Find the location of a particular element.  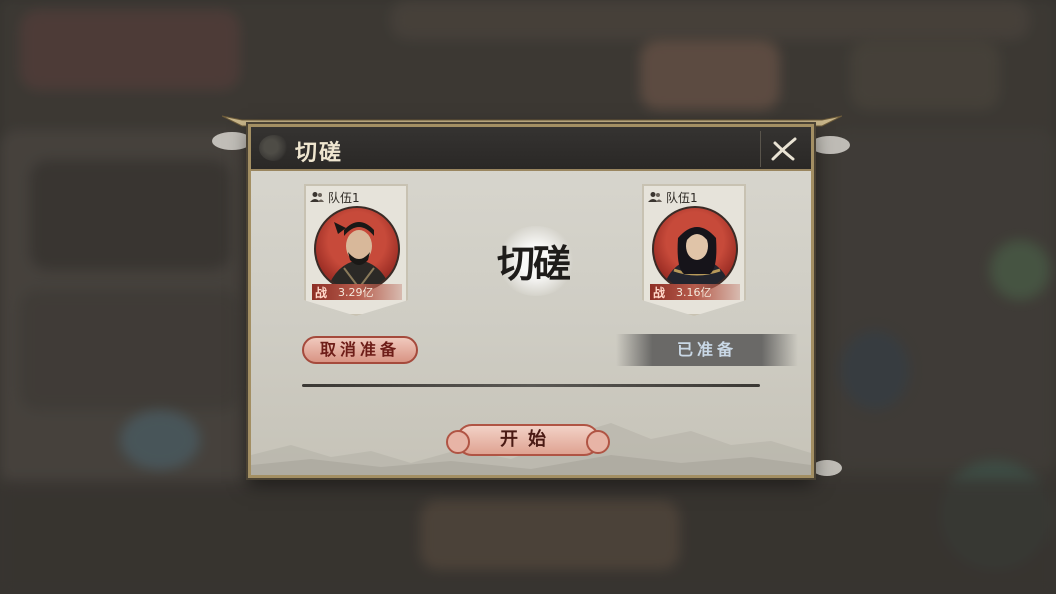

dialog-title: 切磋 is located at coordinates (319, 153).